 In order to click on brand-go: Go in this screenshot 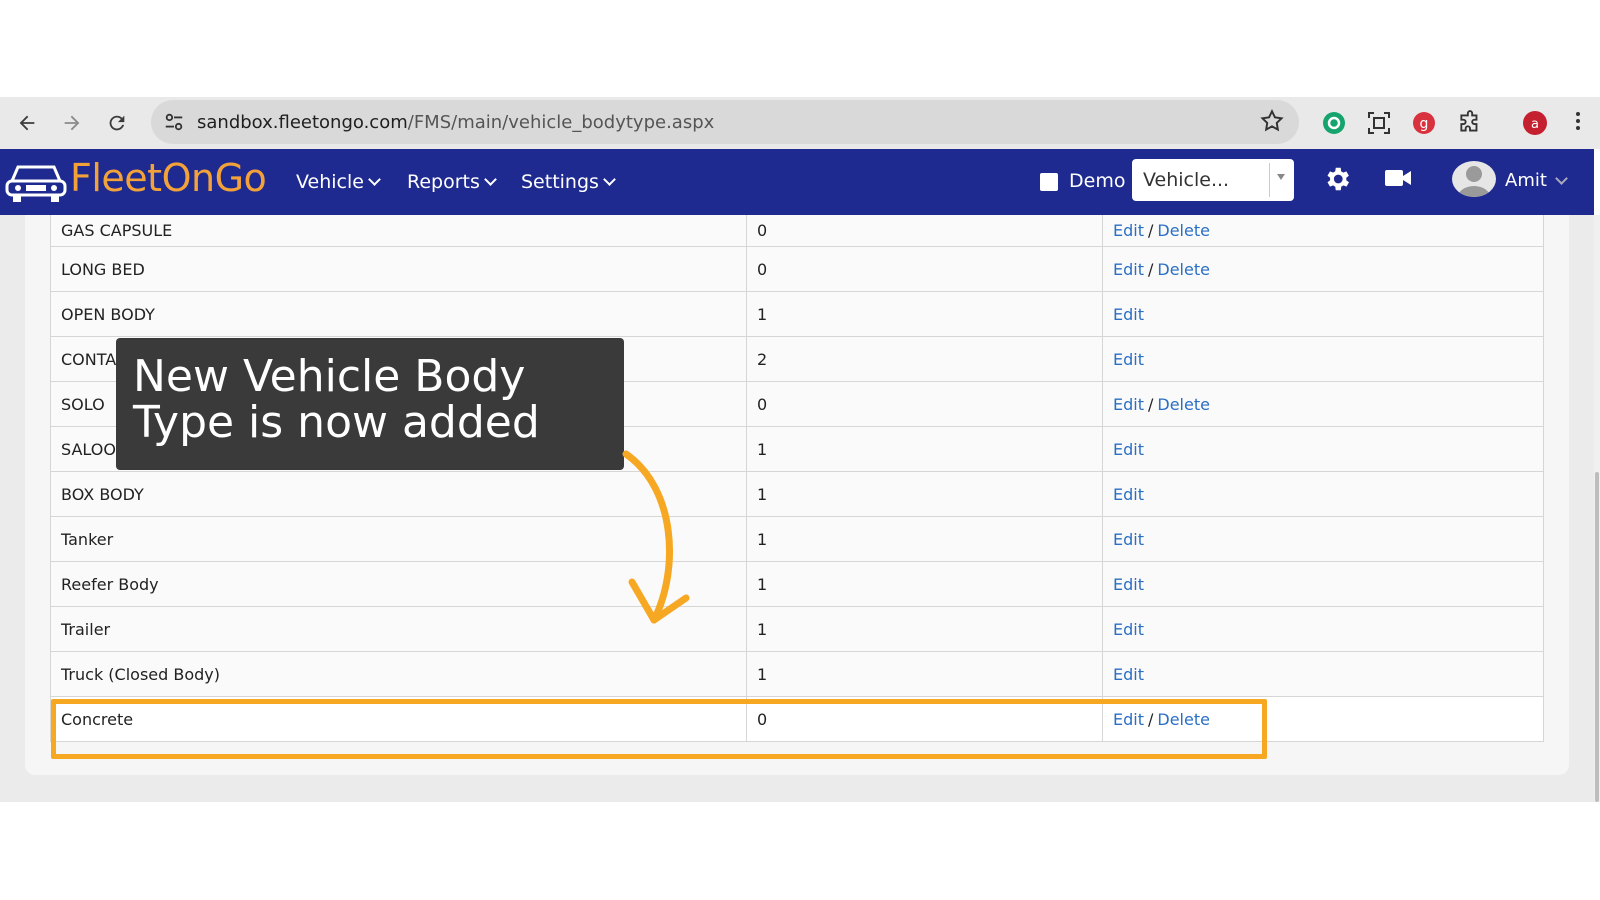, I will do `click(240, 178)`.